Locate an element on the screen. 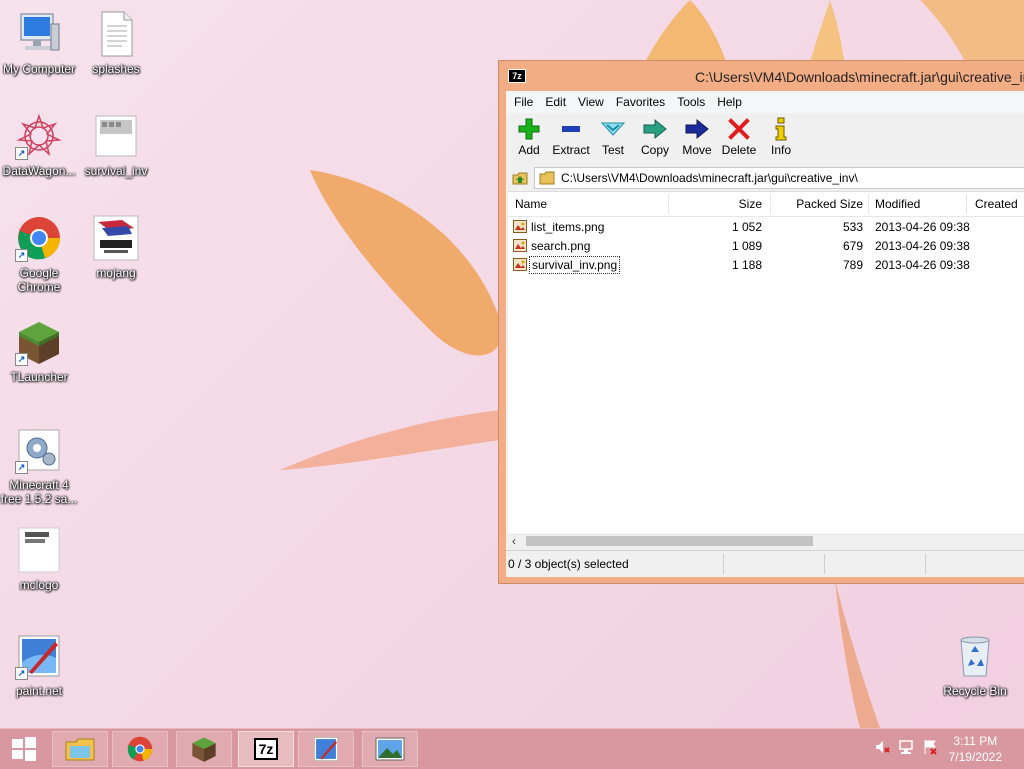  taskbar-paintnet is located at coordinates (326, 749).